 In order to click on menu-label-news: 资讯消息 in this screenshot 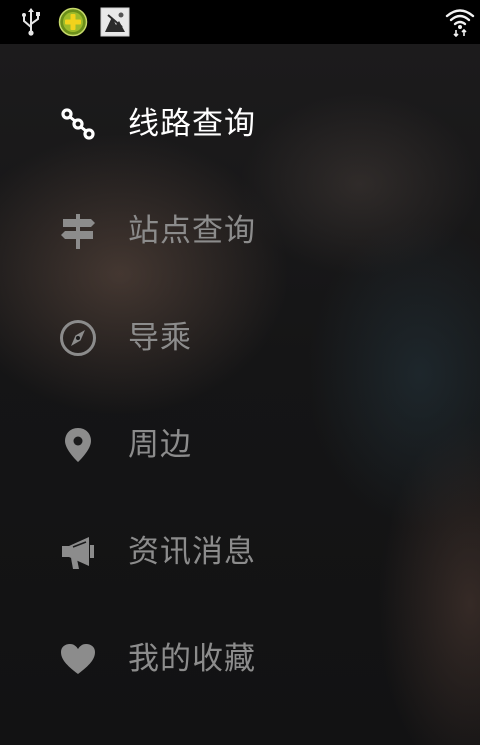, I will do `click(192, 552)`.